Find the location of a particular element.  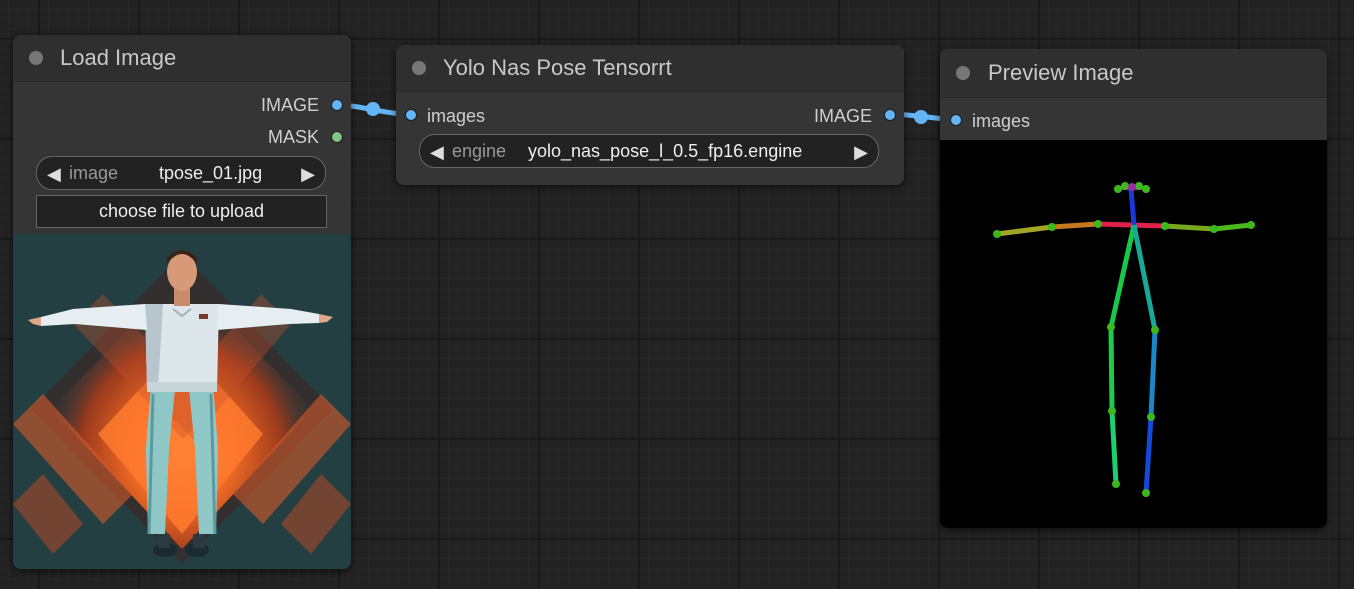

yolo-title-bar: Yolo Nas Pose Tensorrt is located at coordinates (650, 68).